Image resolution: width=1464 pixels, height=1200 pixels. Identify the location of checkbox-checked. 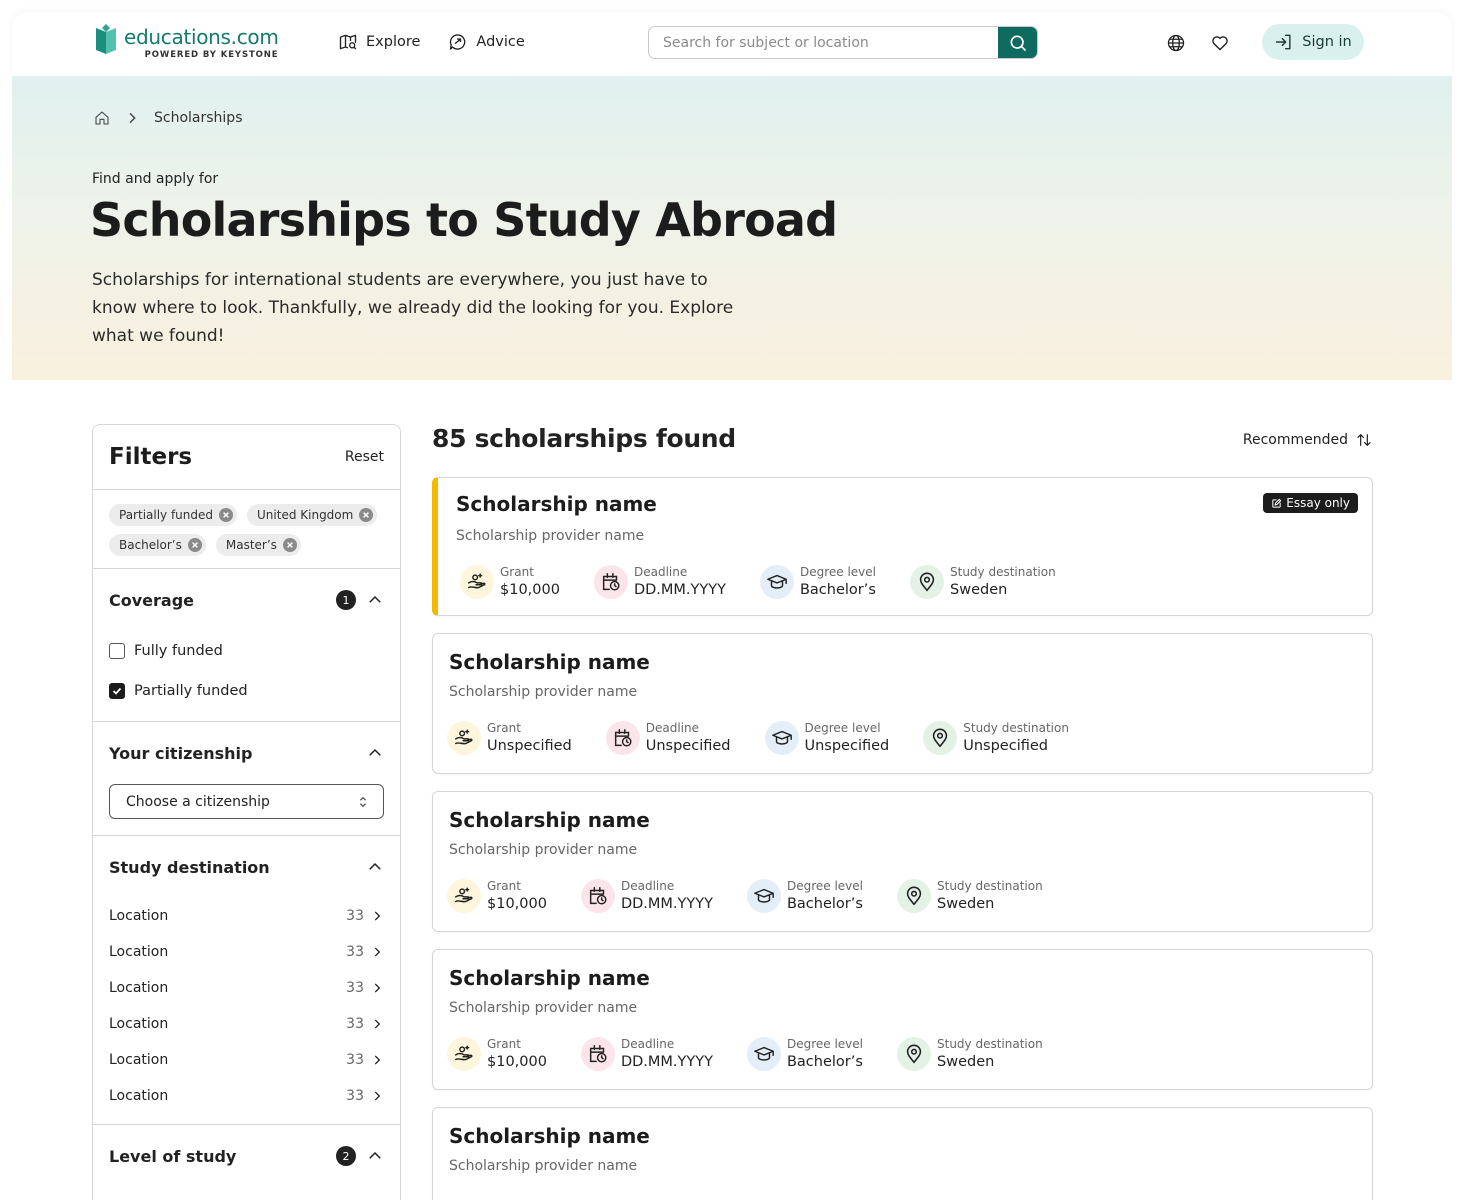
(117, 691).